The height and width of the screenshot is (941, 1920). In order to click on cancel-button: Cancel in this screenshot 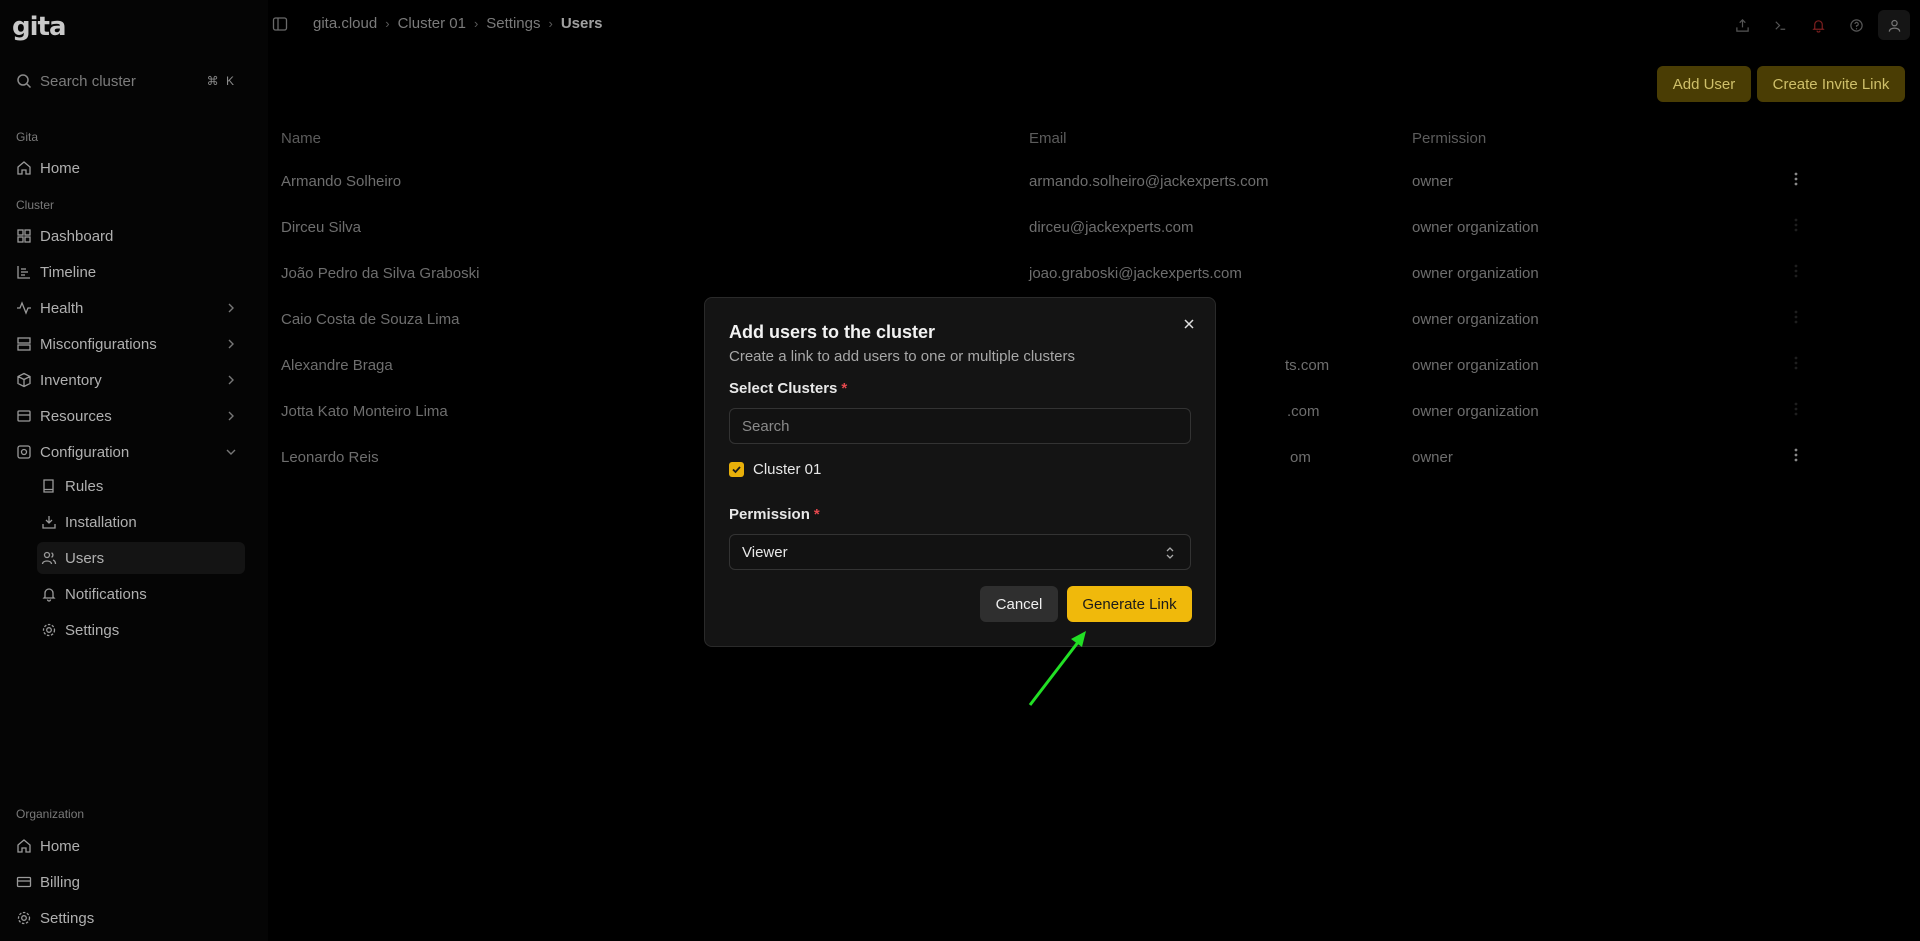, I will do `click(1019, 604)`.